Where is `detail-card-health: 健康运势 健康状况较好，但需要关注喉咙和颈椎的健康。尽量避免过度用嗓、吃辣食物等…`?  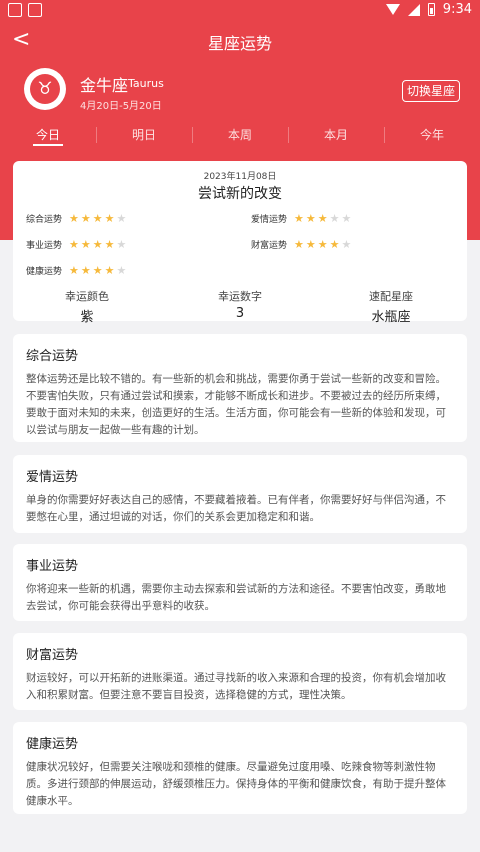
detail-card-health: 健康运势 健康状况较好，但需要关注喉咙和颈椎的健康。尽量避免过度用嗓、吃辣食物等… is located at coordinates (240, 768).